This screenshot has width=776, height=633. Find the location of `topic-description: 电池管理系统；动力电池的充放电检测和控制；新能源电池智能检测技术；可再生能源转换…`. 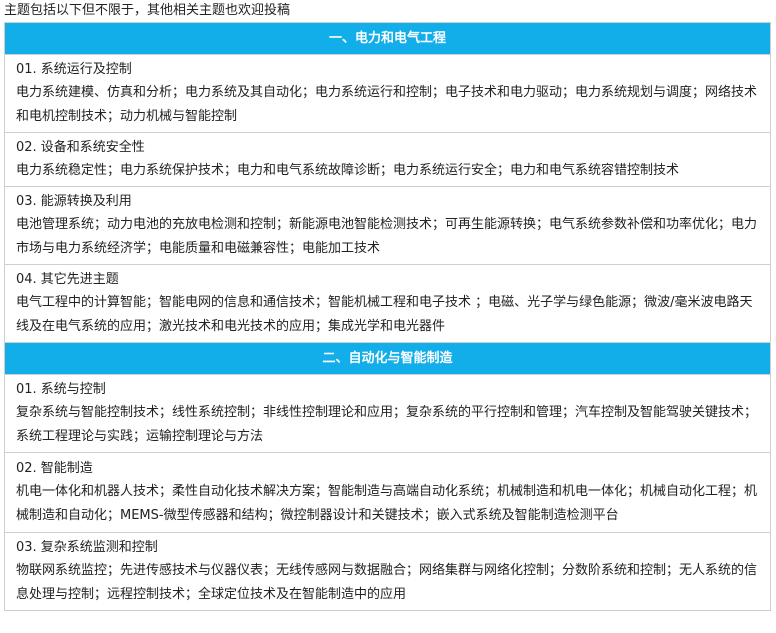

topic-description: 电池管理系统；动力电池的充放电检测和控制；新能源电池智能检测技术；可再生能源转换… is located at coordinates (387, 236).